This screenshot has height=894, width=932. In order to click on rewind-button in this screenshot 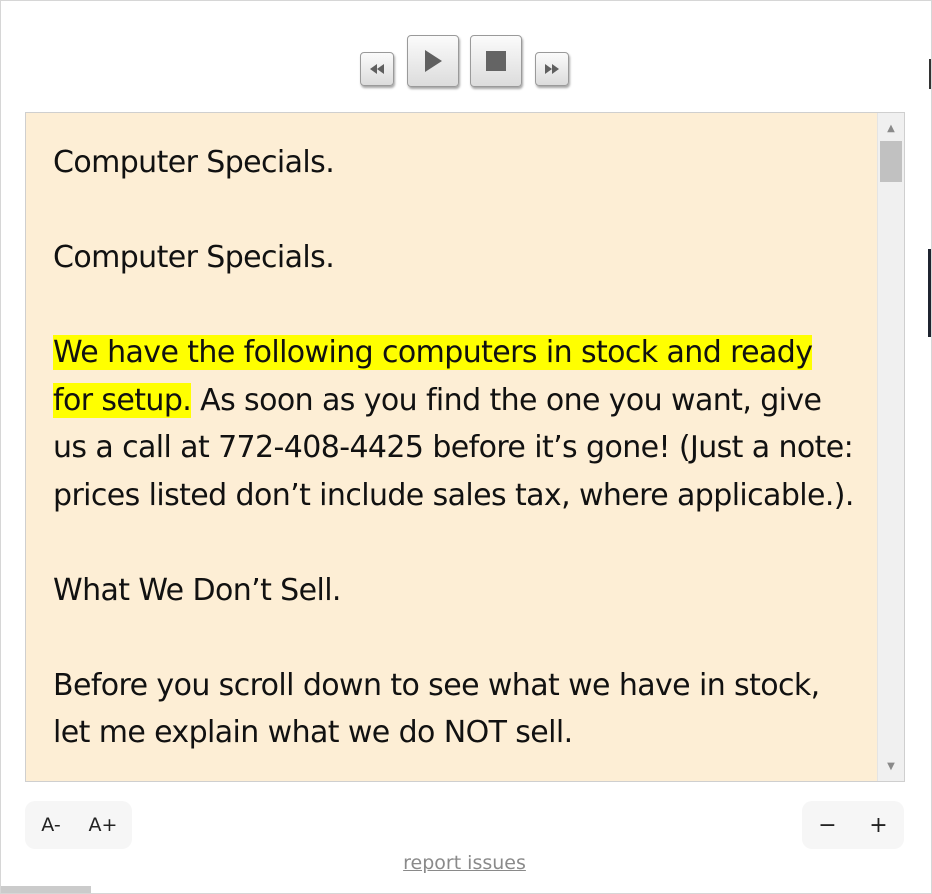, I will do `click(377, 69)`.